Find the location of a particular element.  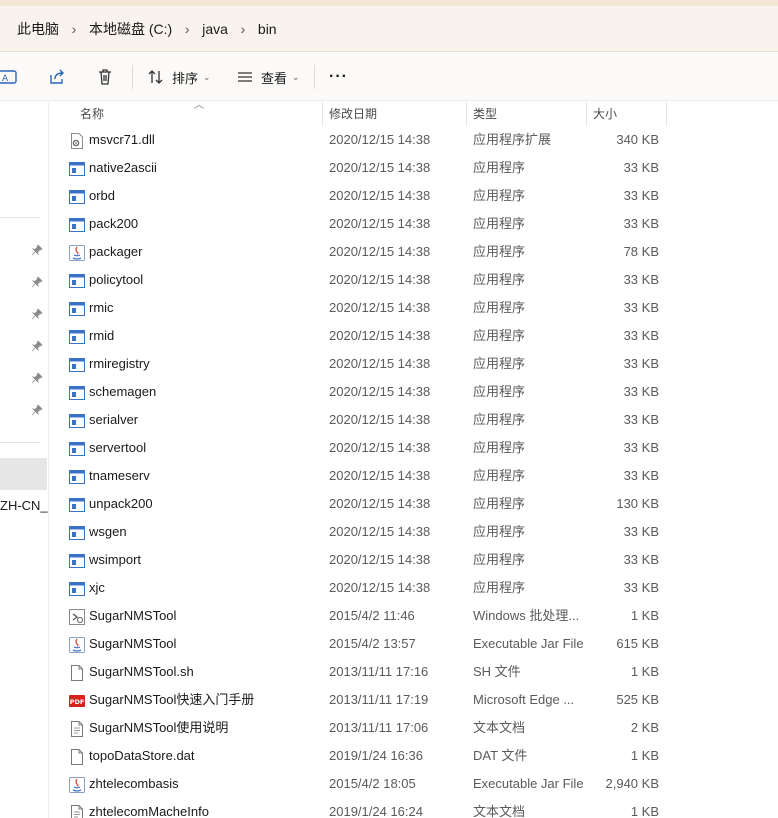

nav-item-zh-cn: ZH-CN_D is located at coordinates (24, 505).